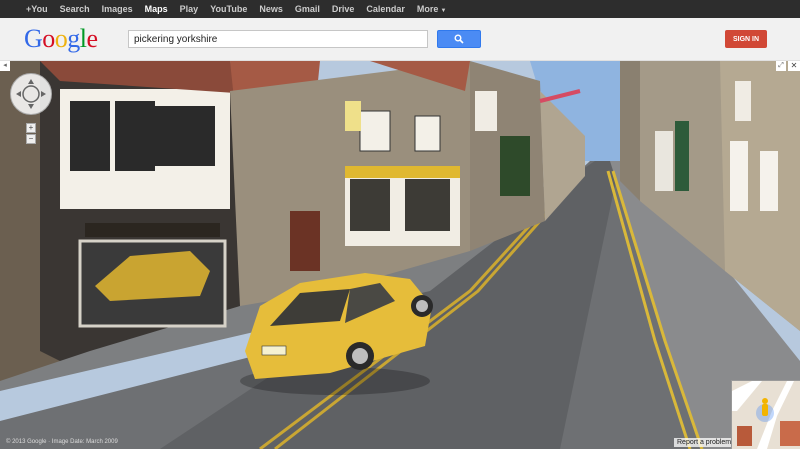  I want to click on search-icon, so click(459, 39).